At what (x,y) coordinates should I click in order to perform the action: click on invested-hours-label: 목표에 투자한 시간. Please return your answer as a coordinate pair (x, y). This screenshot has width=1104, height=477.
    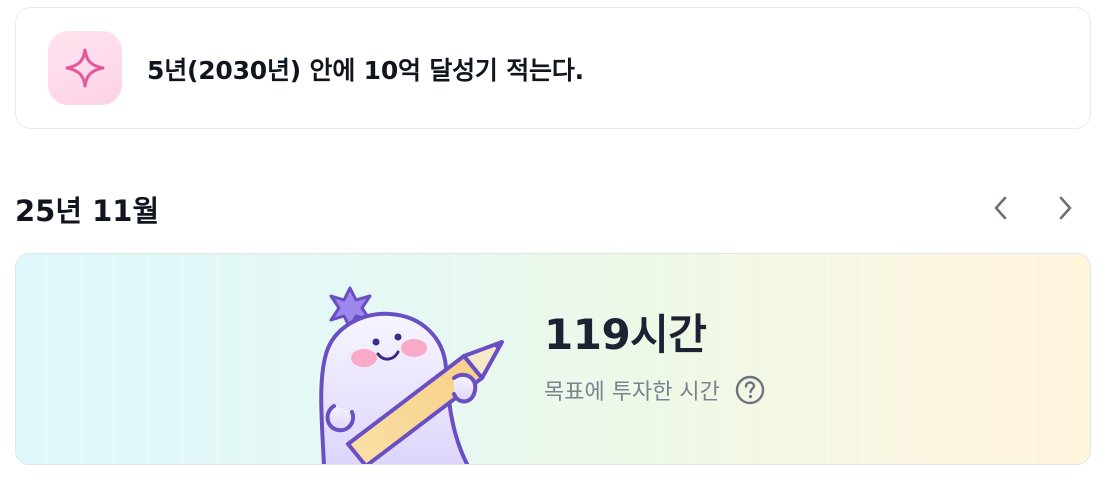
    Looking at the image, I should click on (632, 392).